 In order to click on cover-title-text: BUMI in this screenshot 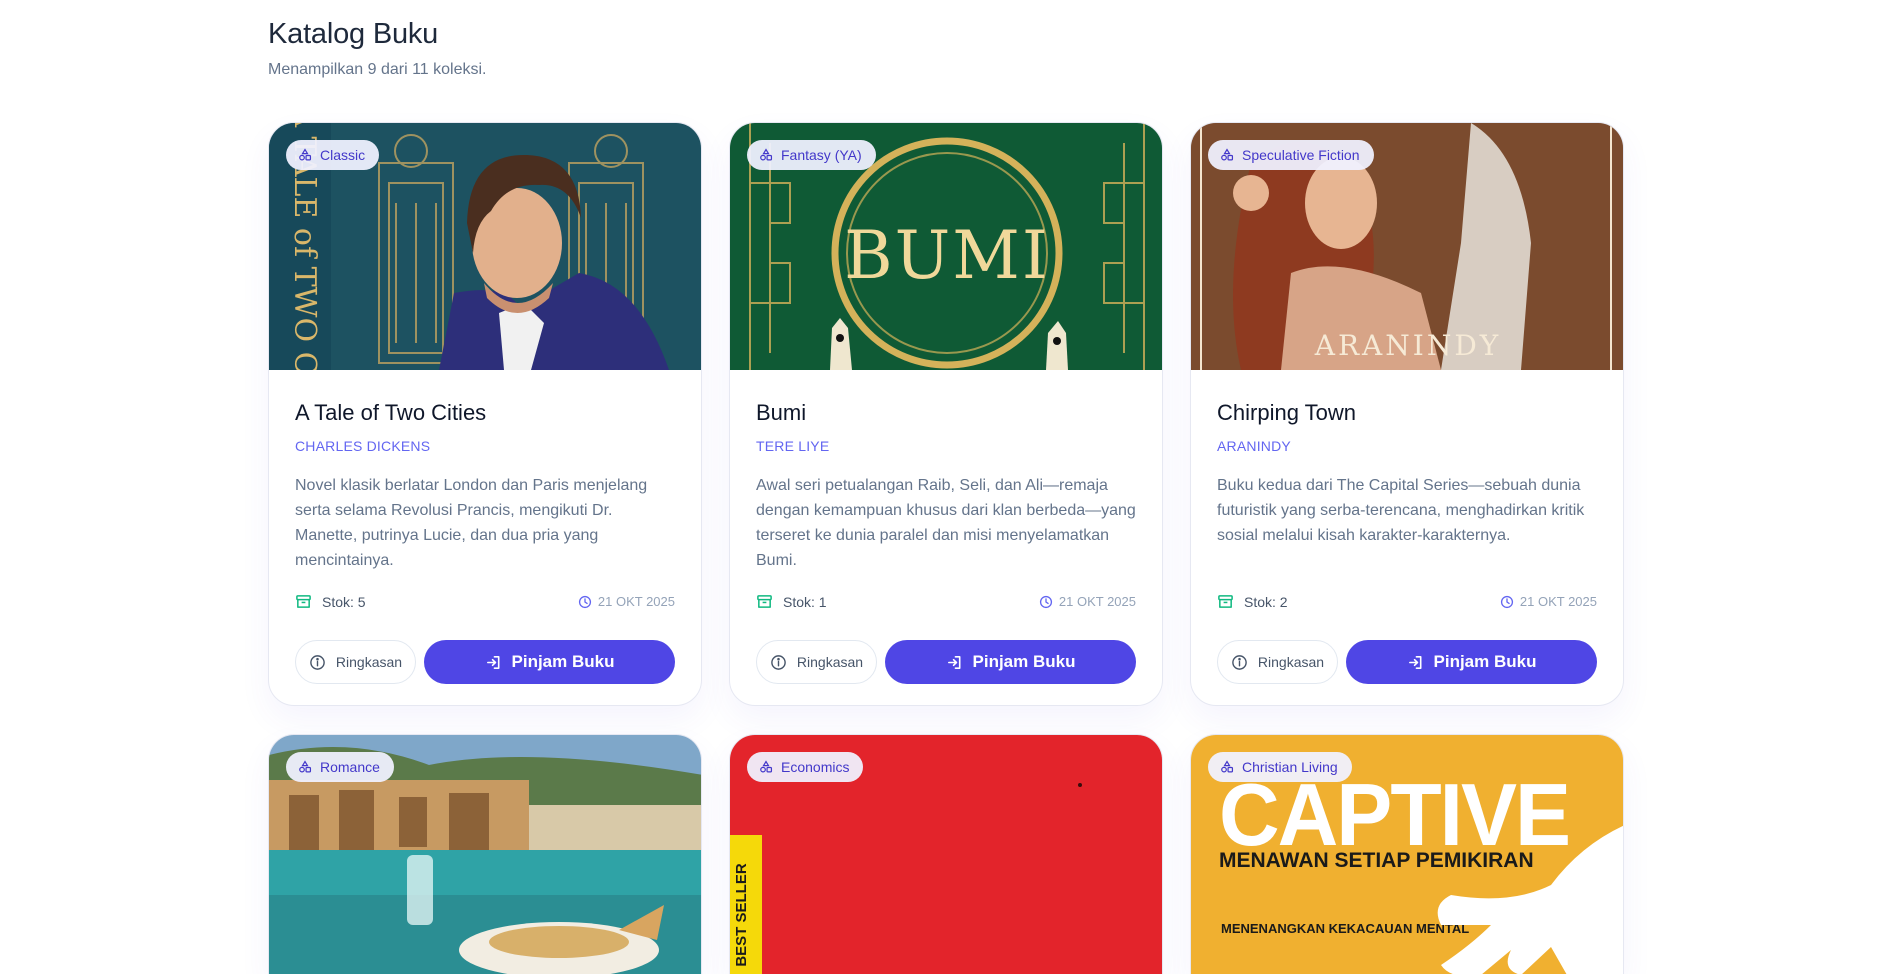, I will do `click(947, 255)`.